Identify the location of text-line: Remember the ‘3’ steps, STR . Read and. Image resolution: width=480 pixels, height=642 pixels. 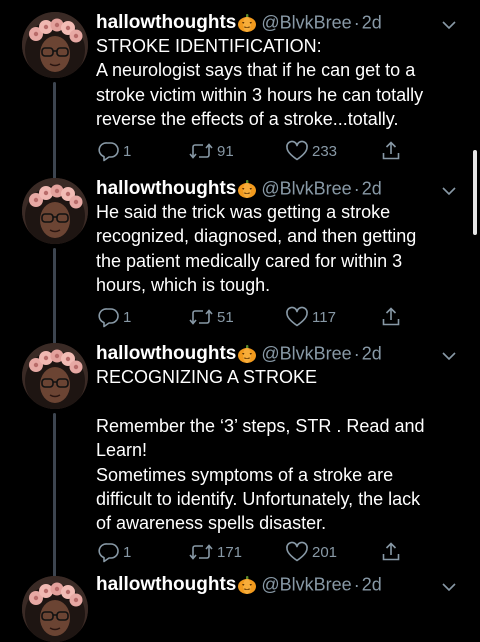
(260, 425).